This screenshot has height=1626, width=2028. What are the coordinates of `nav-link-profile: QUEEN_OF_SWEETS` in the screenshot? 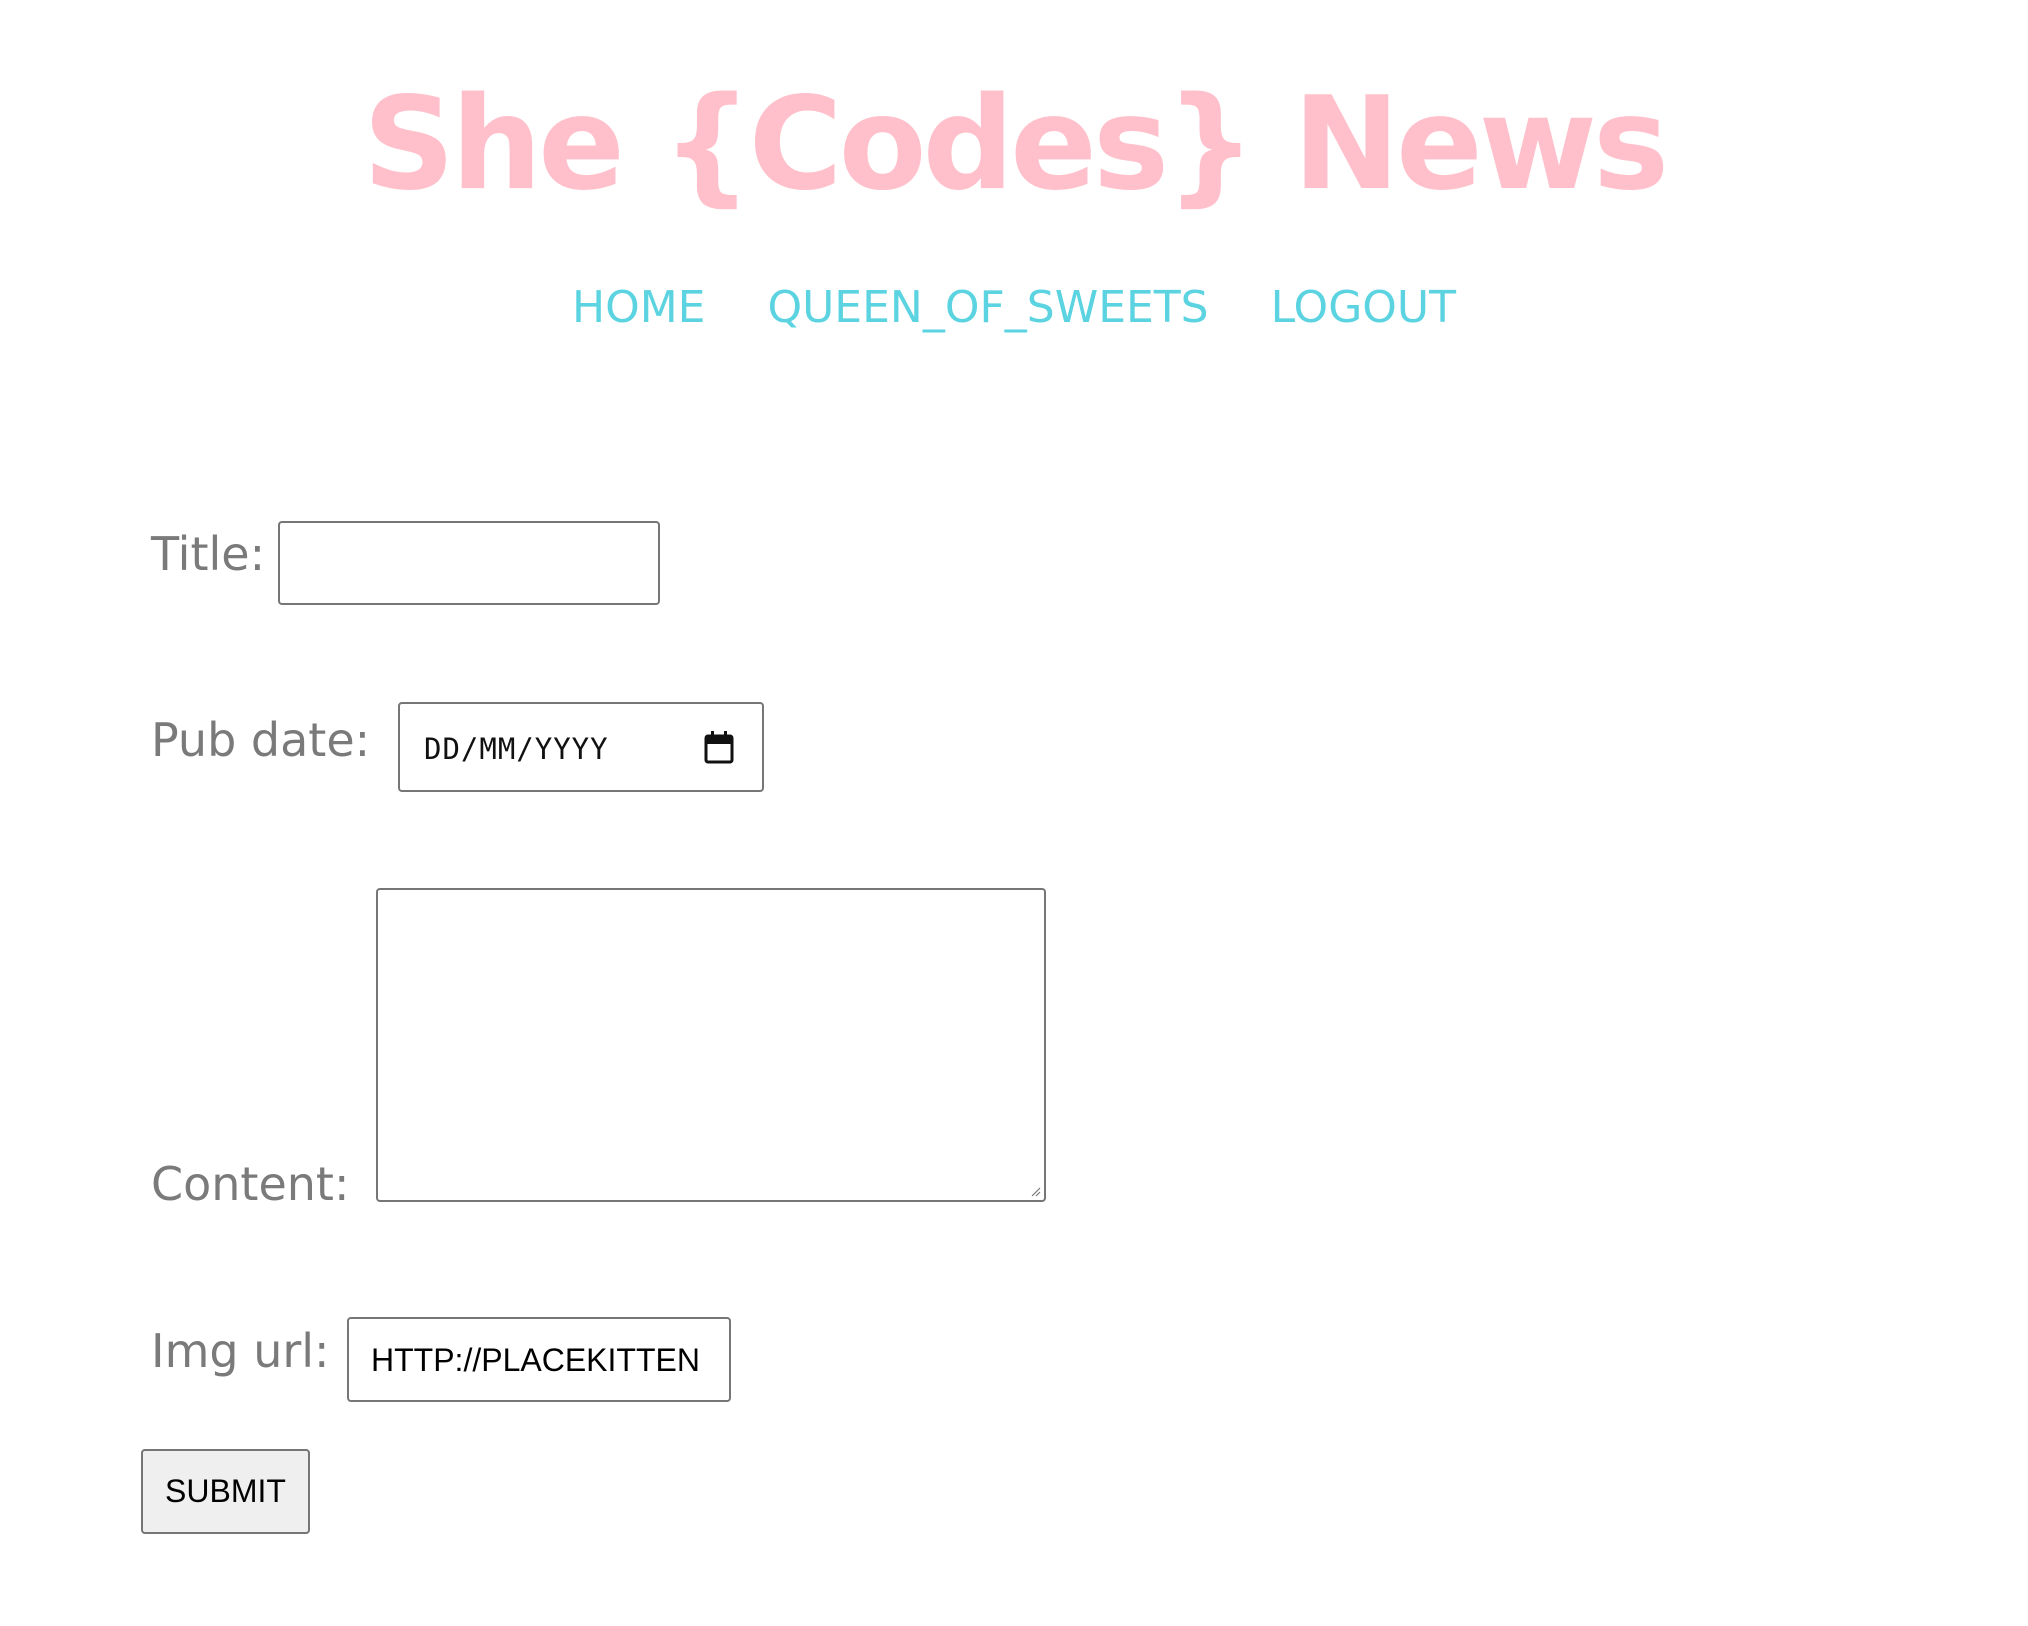 It's located at (987, 308).